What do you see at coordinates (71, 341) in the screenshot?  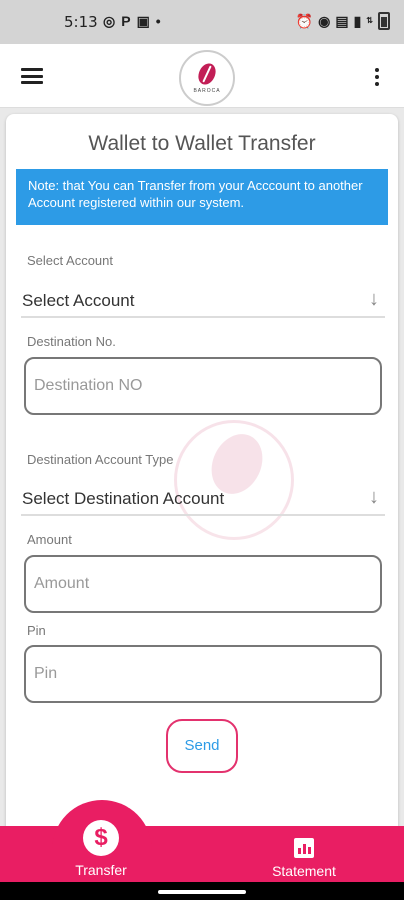 I see `destination-no-label: Destination No.` at bounding box center [71, 341].